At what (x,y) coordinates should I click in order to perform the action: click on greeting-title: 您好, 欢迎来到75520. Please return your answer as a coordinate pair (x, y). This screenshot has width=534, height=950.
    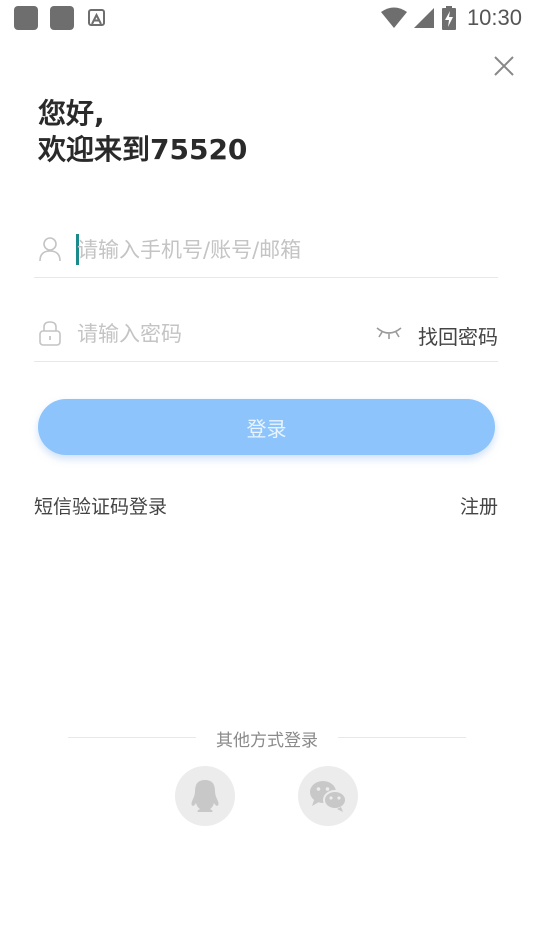
    Looking at the image, I should click on (142, 132).